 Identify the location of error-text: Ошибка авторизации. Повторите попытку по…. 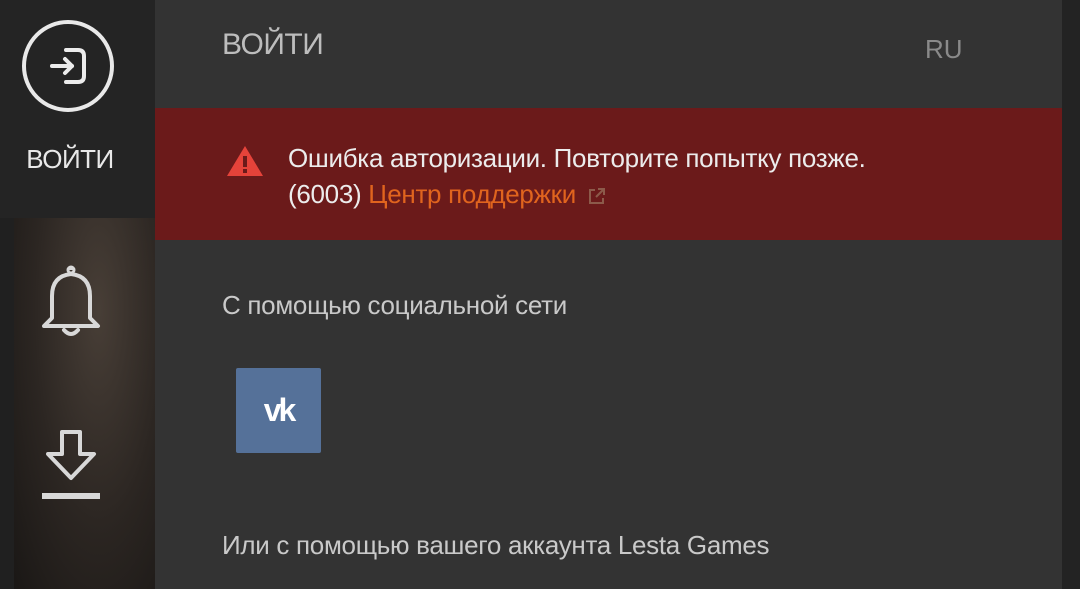
(577, 158).